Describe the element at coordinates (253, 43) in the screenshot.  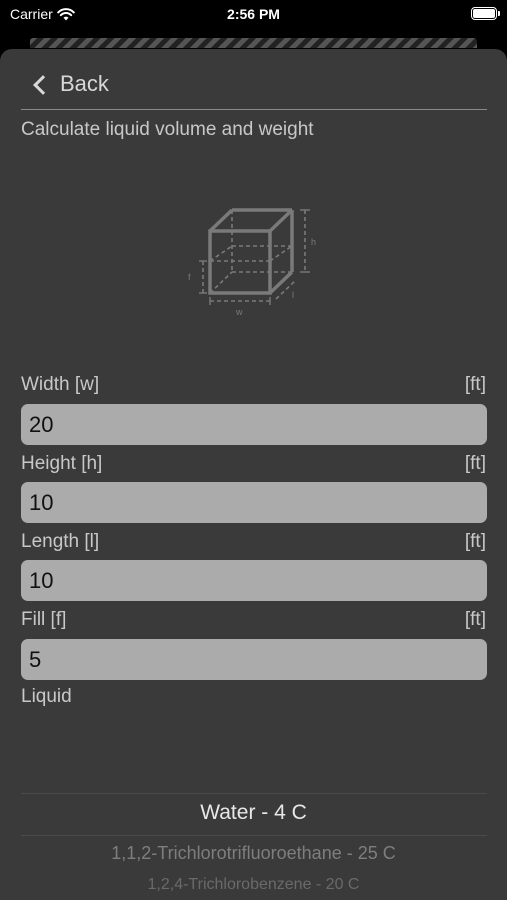
I see `background-sheet-edge` at that location.